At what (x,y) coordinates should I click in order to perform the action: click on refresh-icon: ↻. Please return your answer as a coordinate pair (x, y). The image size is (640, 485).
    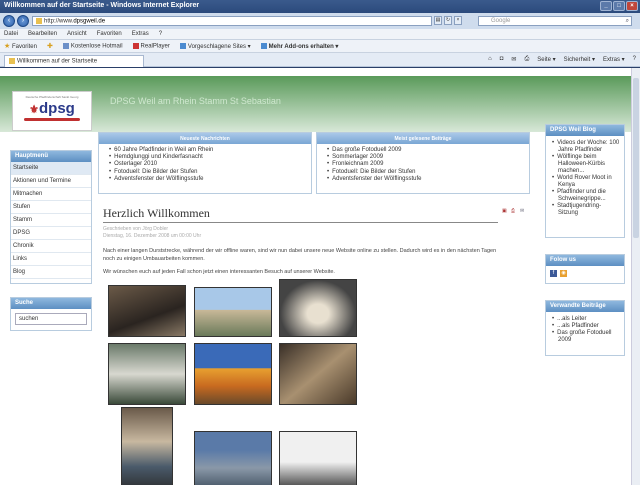
    Looking at the image, I should click on (448, 20).